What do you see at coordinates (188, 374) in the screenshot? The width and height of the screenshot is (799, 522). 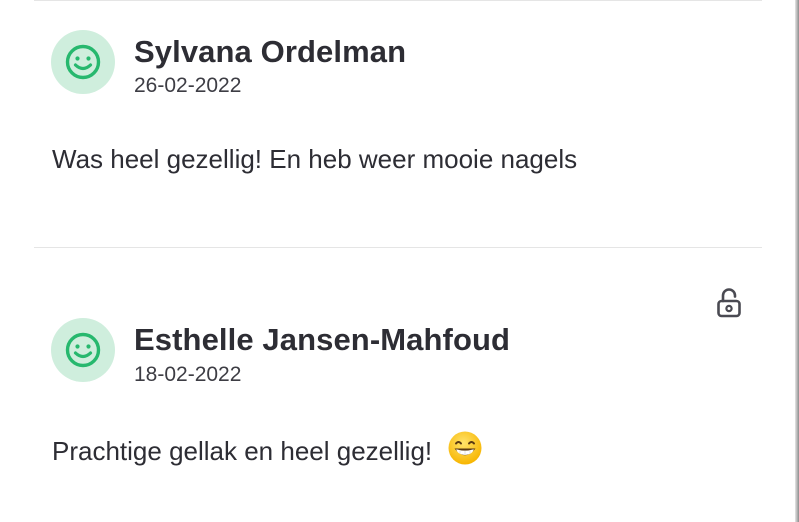 I see `review-date: 18-02-2022` at bounding box center [188, 374].